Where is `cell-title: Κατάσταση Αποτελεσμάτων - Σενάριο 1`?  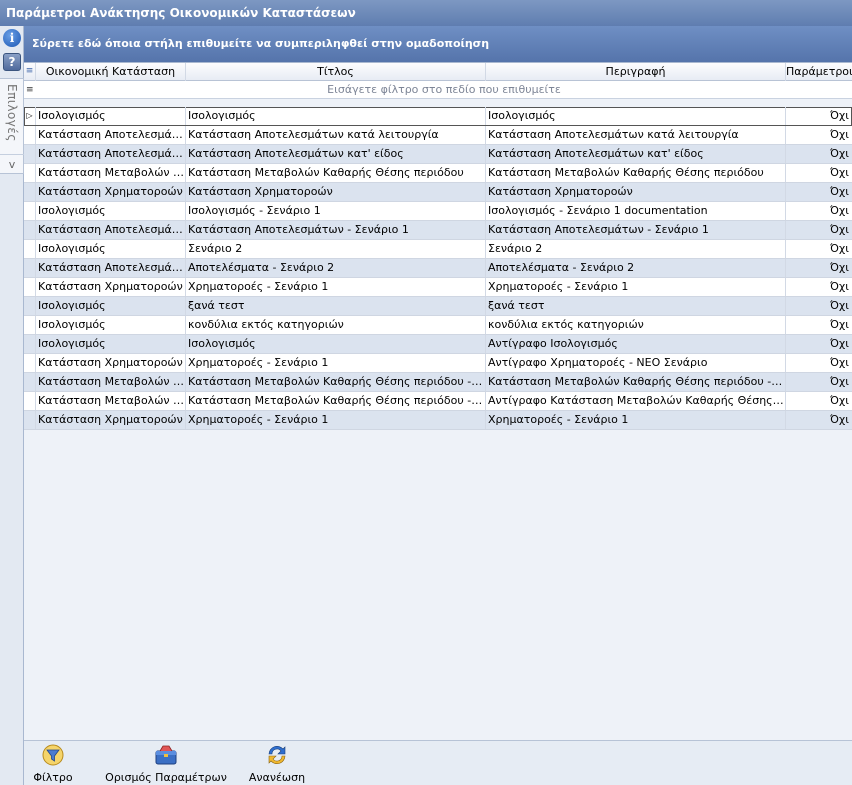 cell-title: Κατάσταση Αποτελεσμάτων - Σενάριο 1 is located at coordinates (336, 230).